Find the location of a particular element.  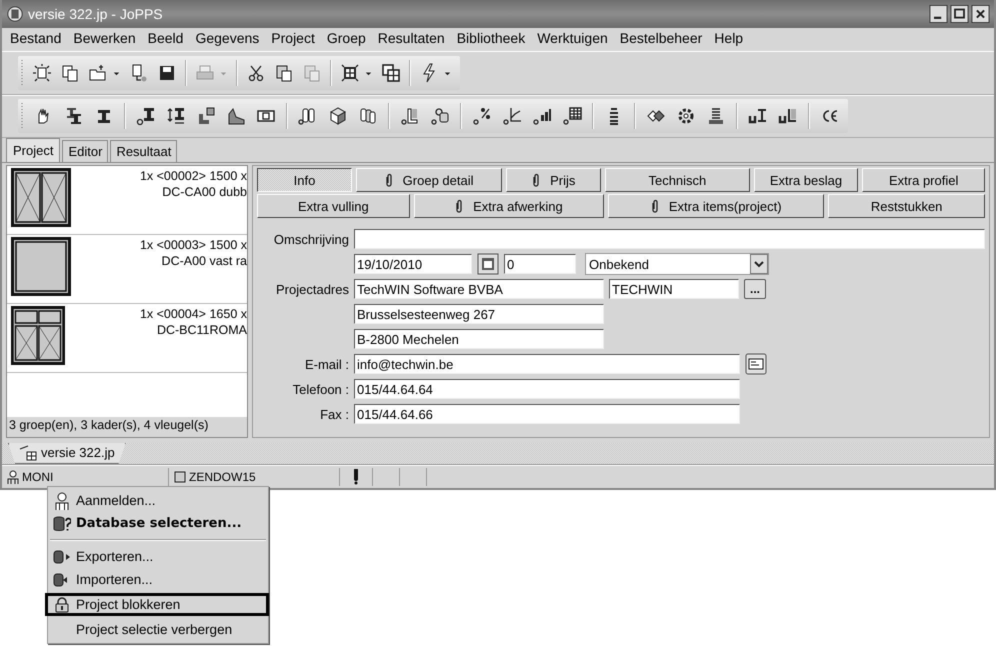

field-label: Telefoon : is located at coordinates (320, 389).